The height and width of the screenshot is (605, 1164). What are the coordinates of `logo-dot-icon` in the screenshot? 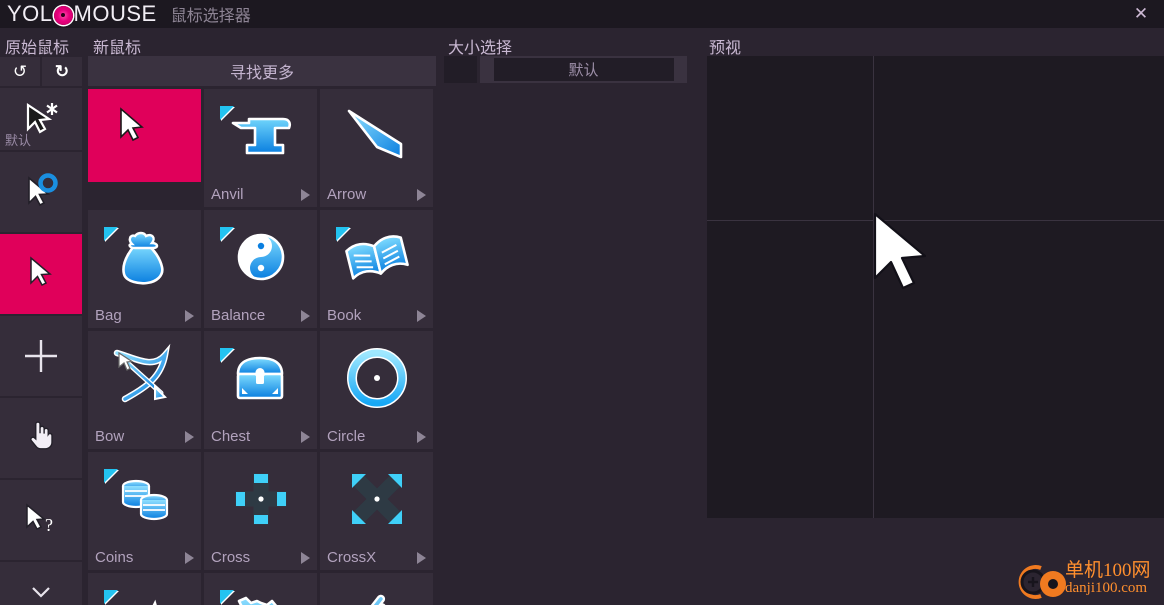 It's located at (63, 15).